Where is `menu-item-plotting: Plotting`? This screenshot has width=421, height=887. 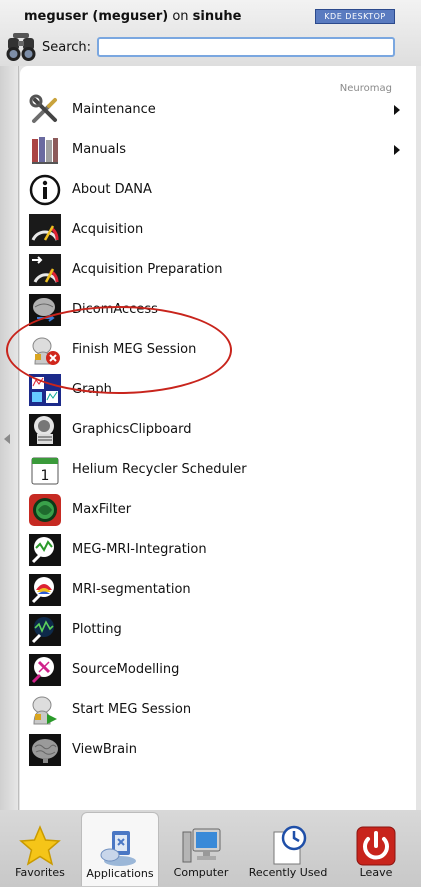
menu-item-plotting: Plotting is located at coordinates (218, 630).